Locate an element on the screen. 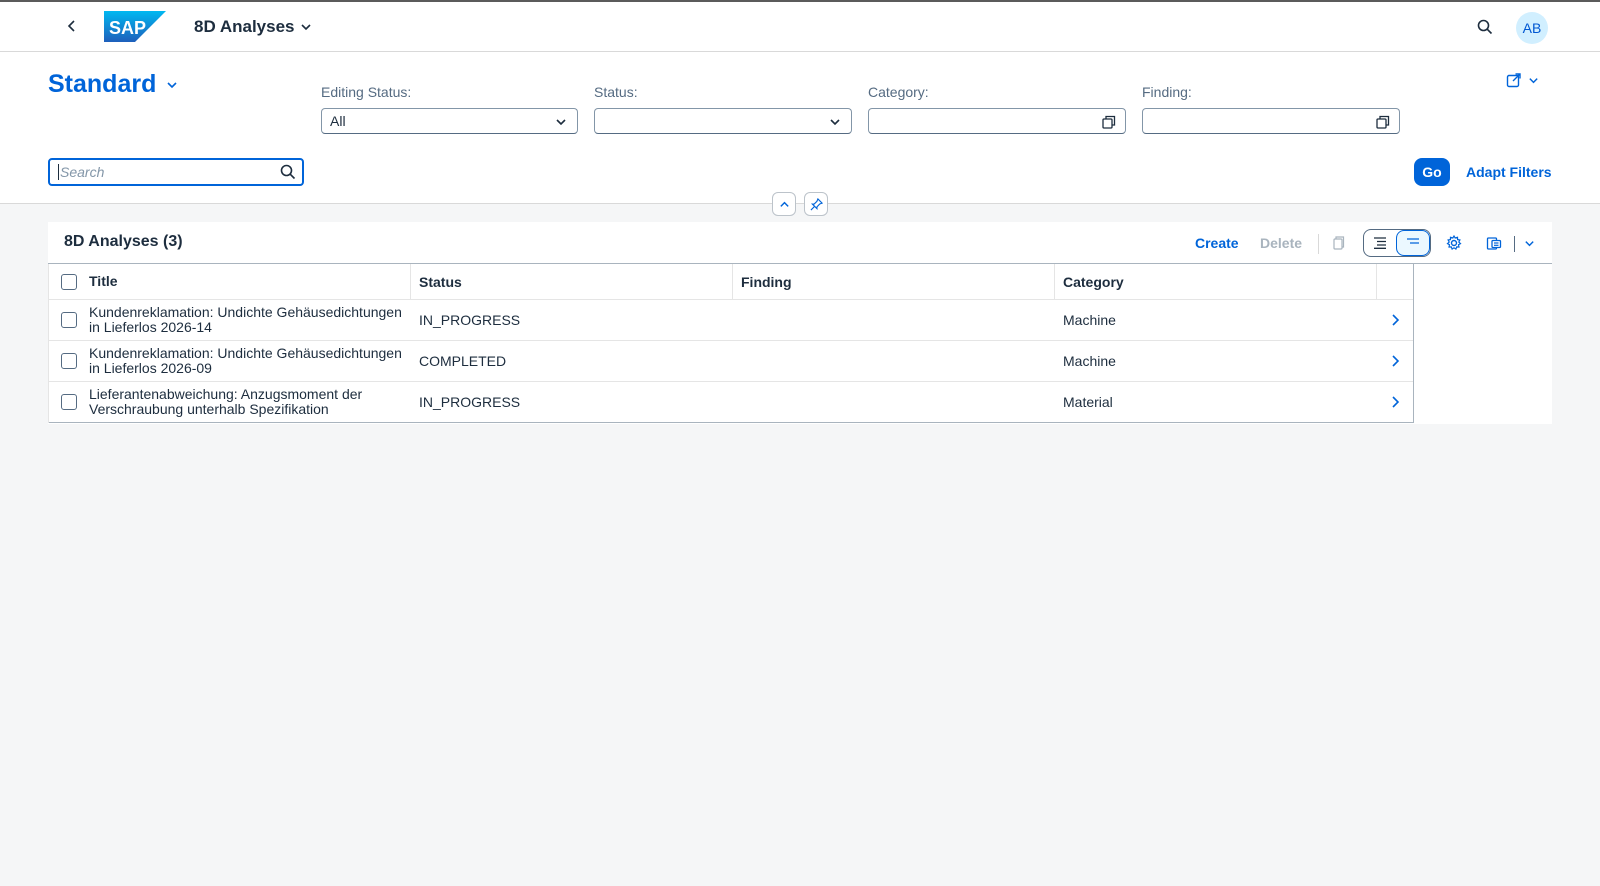 This screenshot has width=1600, height=886. finding-input is located at coordinates (1271, 121).